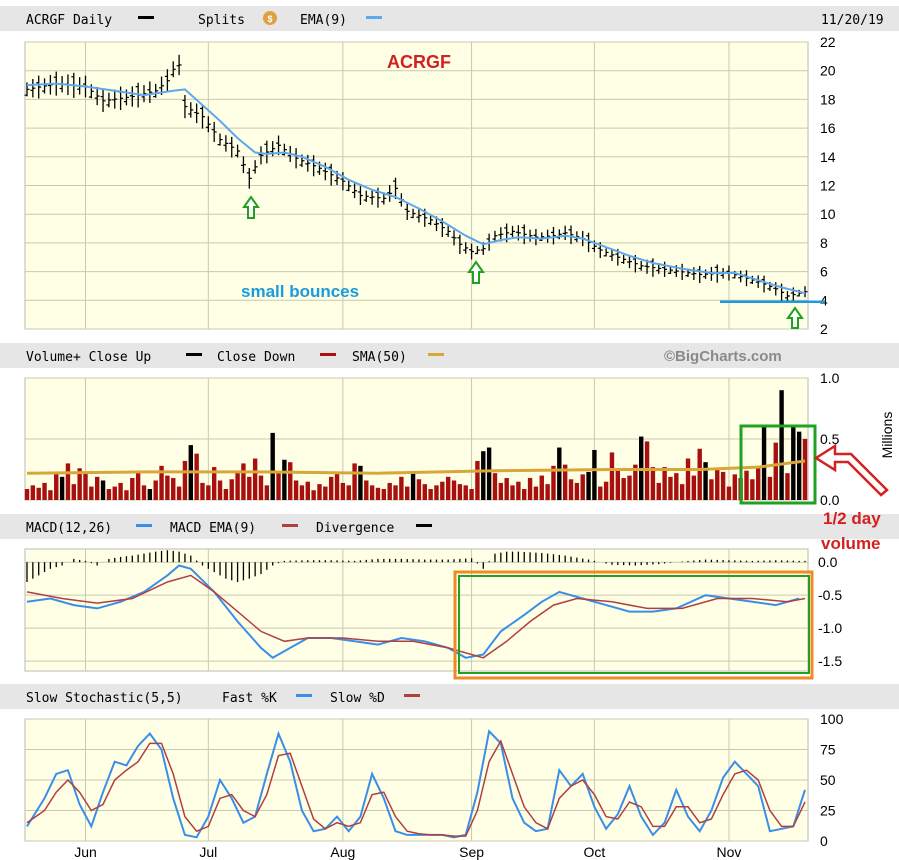 This screenshot has height=860, width=899. What do you see at coordinates (223, 698) in the screenshot?
I see `stochastic-legend: Slow Stochastic(5,5) Fast %K Slow %D` at bounding box center [223, 698].